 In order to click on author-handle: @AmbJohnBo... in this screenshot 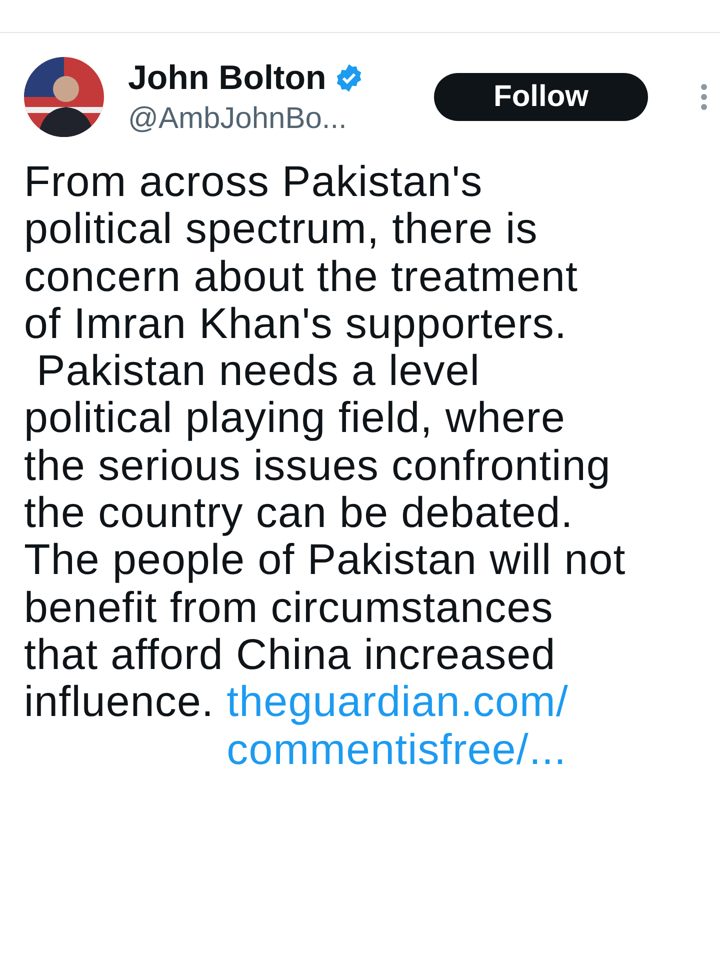, I will do `click(269, 119)`.